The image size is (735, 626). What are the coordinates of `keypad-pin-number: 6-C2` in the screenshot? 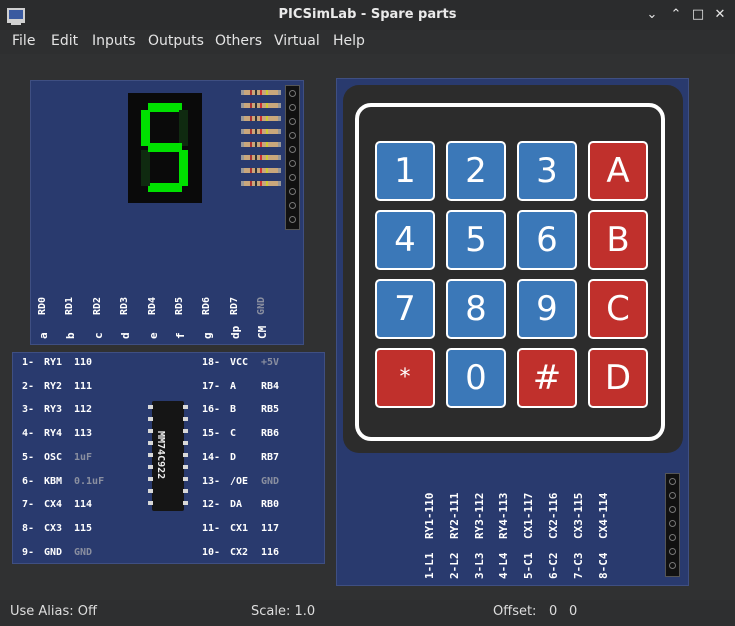 It's located at (553, 566).